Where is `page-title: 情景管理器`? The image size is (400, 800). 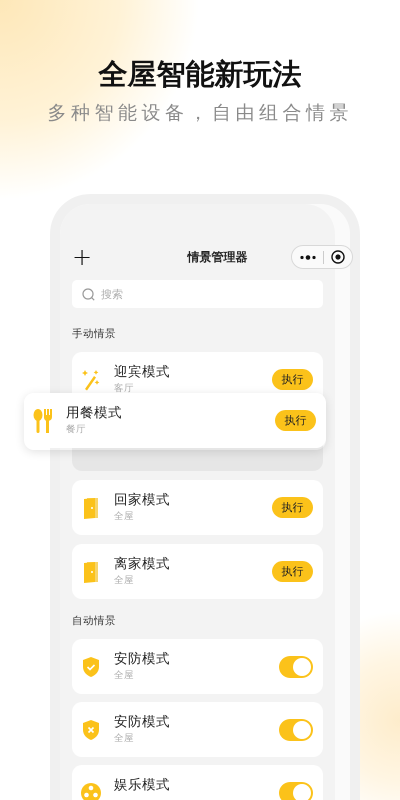 page-title: 情景管理器 is located at coordinates (218, 257).